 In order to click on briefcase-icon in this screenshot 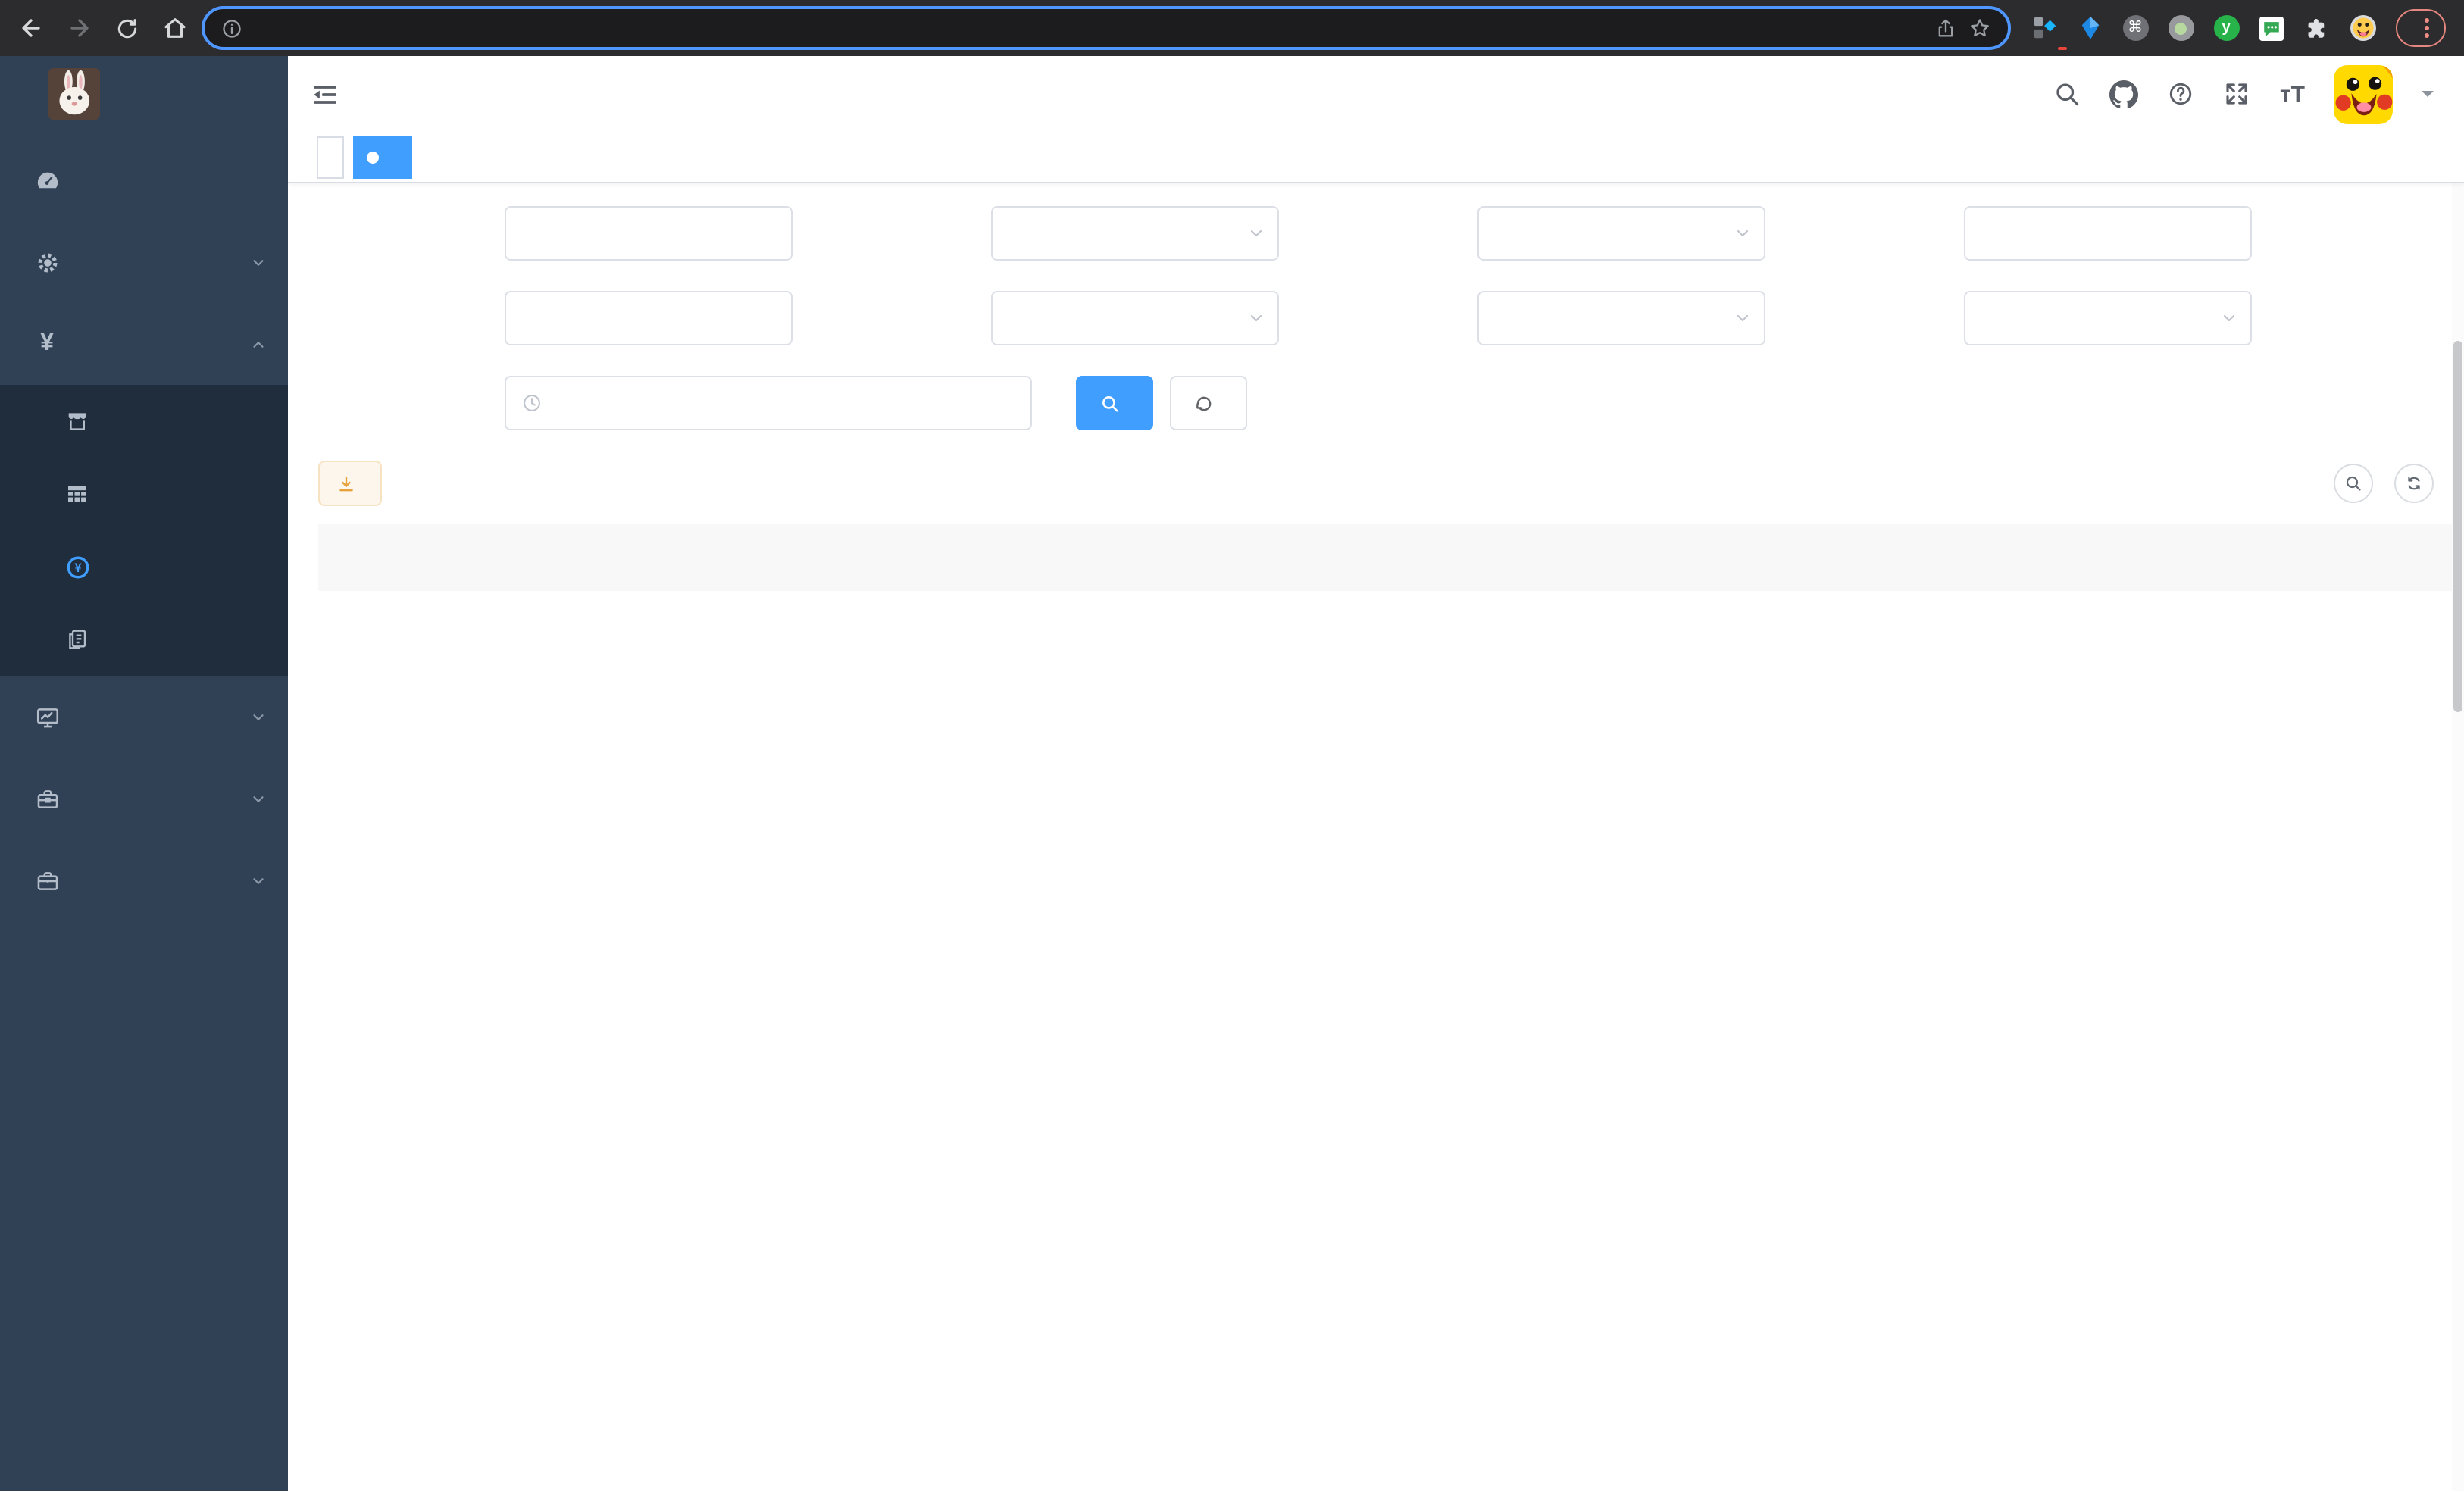, I will do `click(47, 880)`.